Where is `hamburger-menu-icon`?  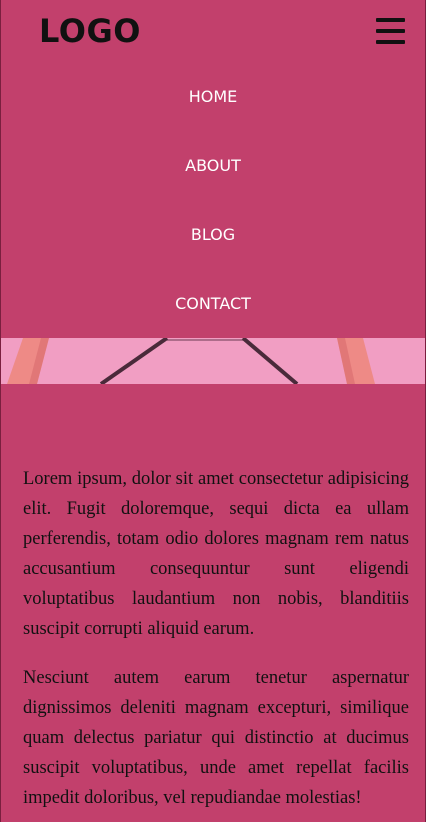 hamburger-menu-icon is located at coordinates (390, 31).